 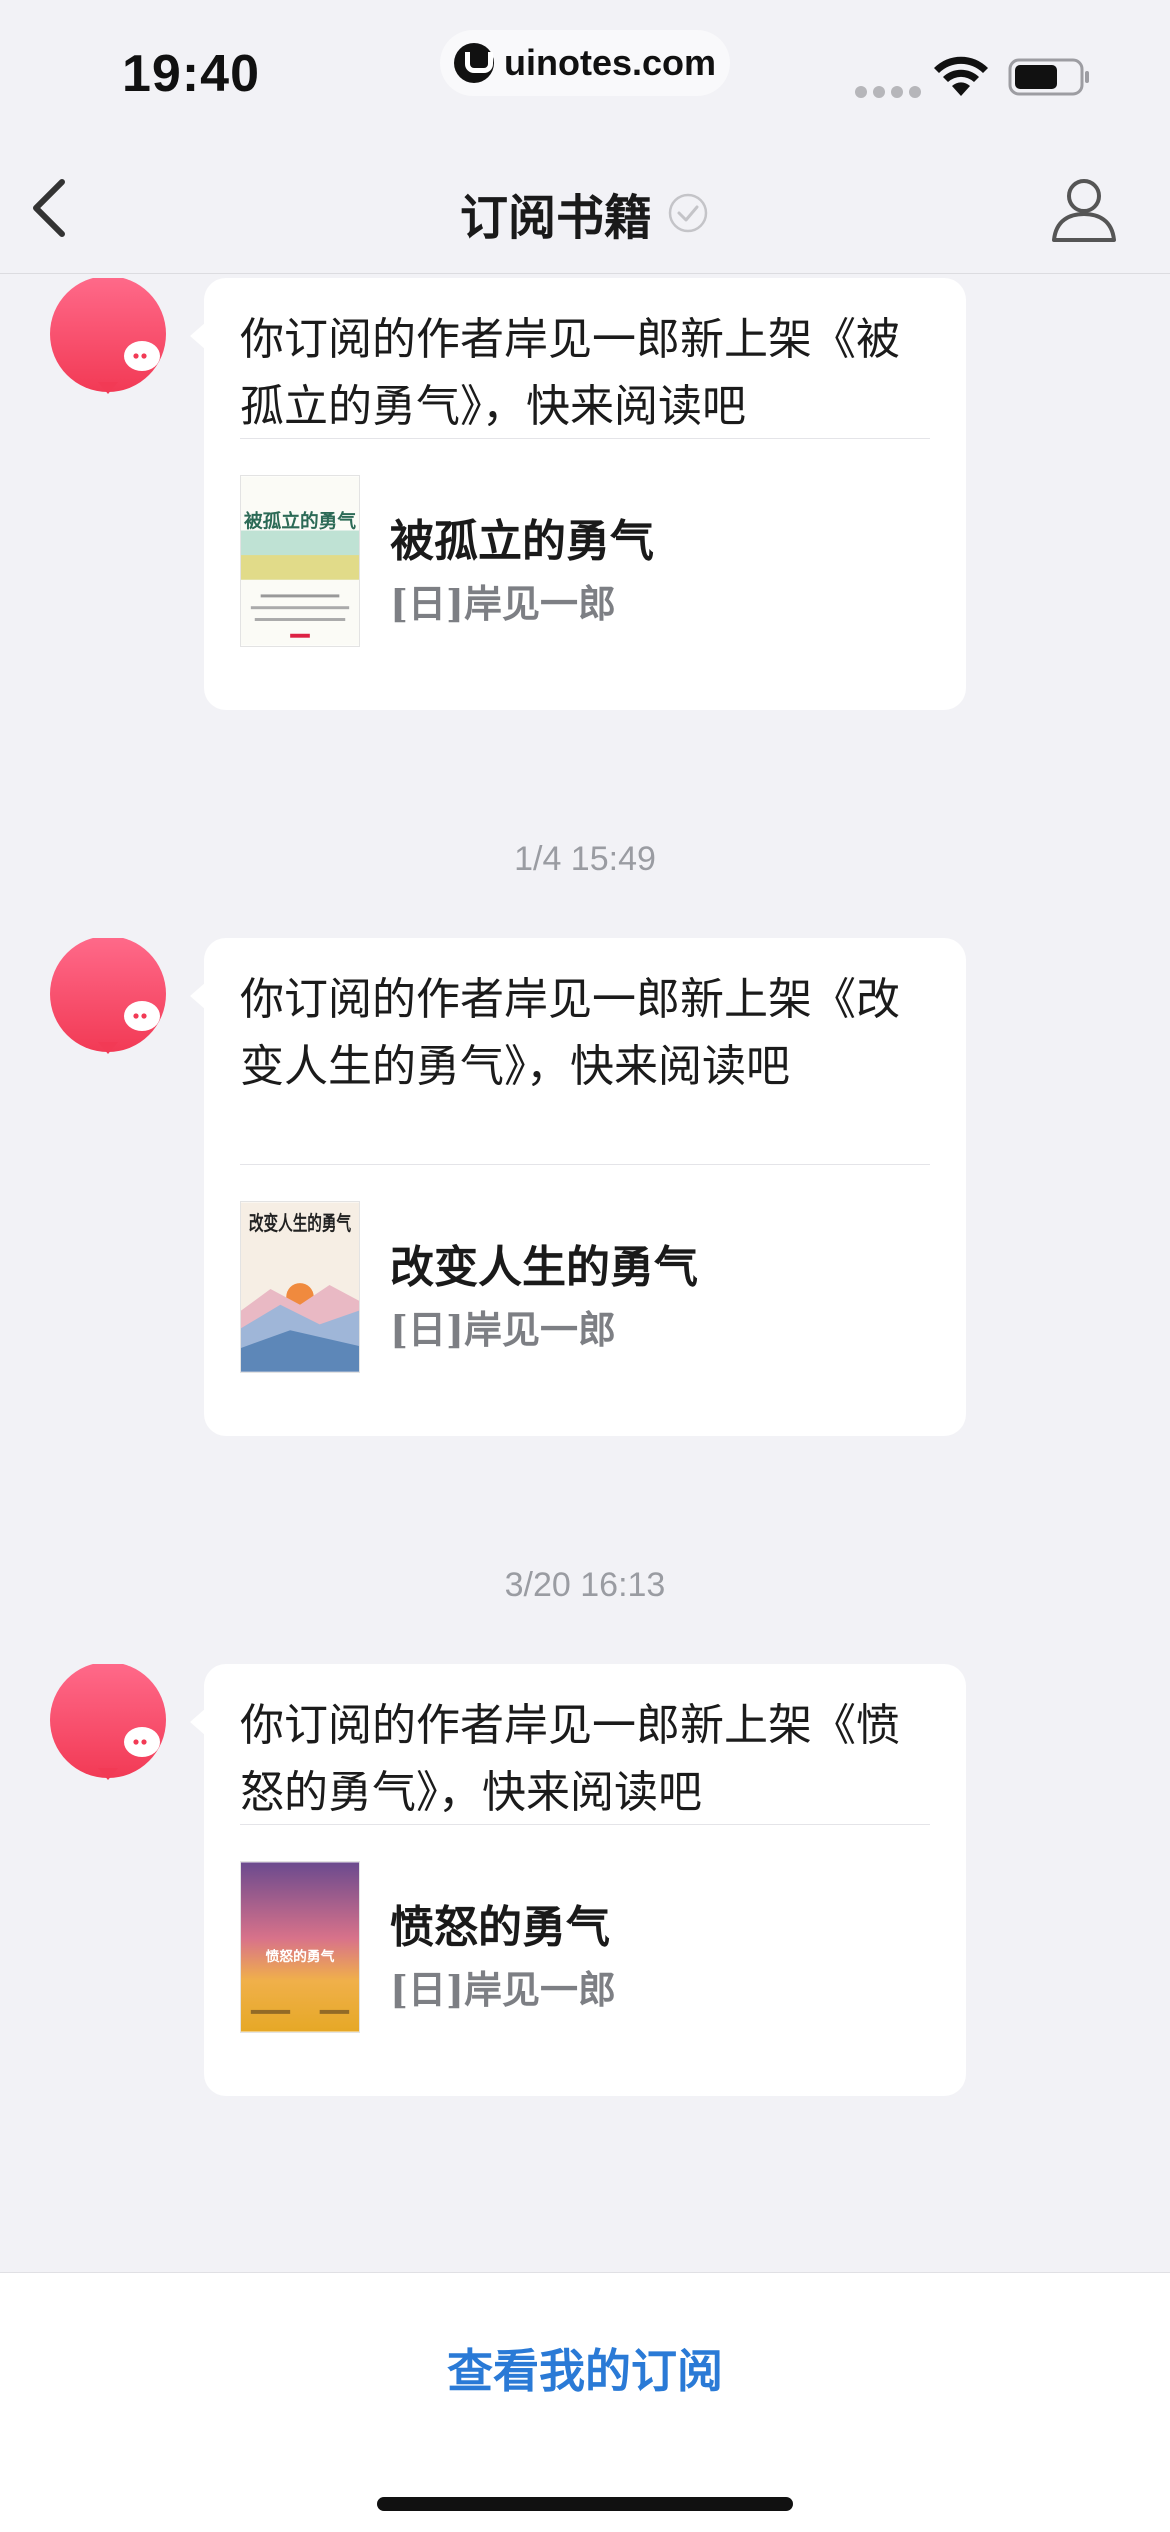 I want to click on view-subscriptions-button: 查看我的订阅, so click(x=585, y=2368).